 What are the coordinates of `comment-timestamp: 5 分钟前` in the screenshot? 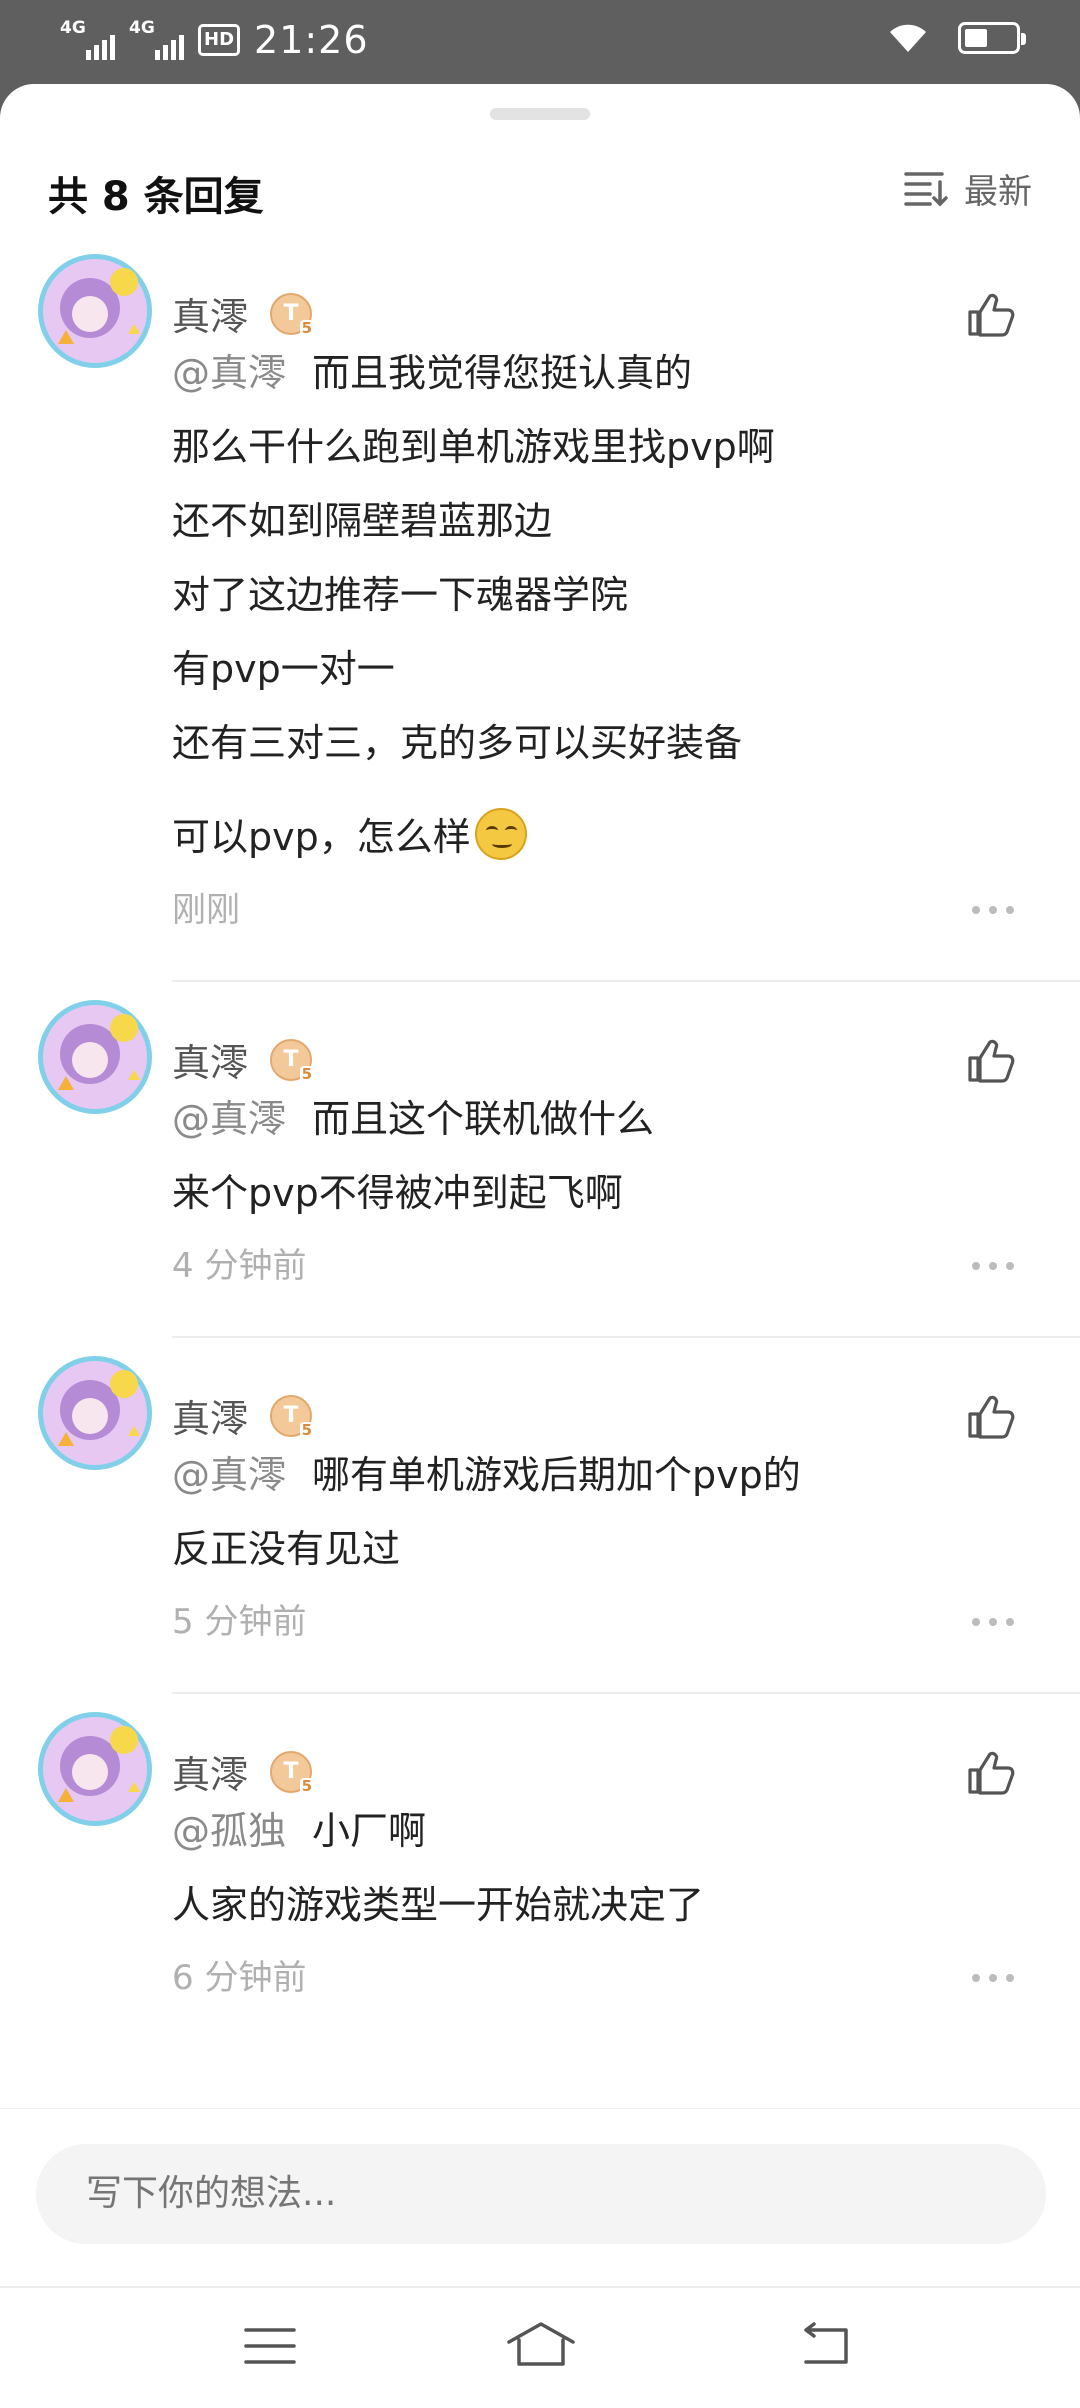 It's located at (239, 1622).